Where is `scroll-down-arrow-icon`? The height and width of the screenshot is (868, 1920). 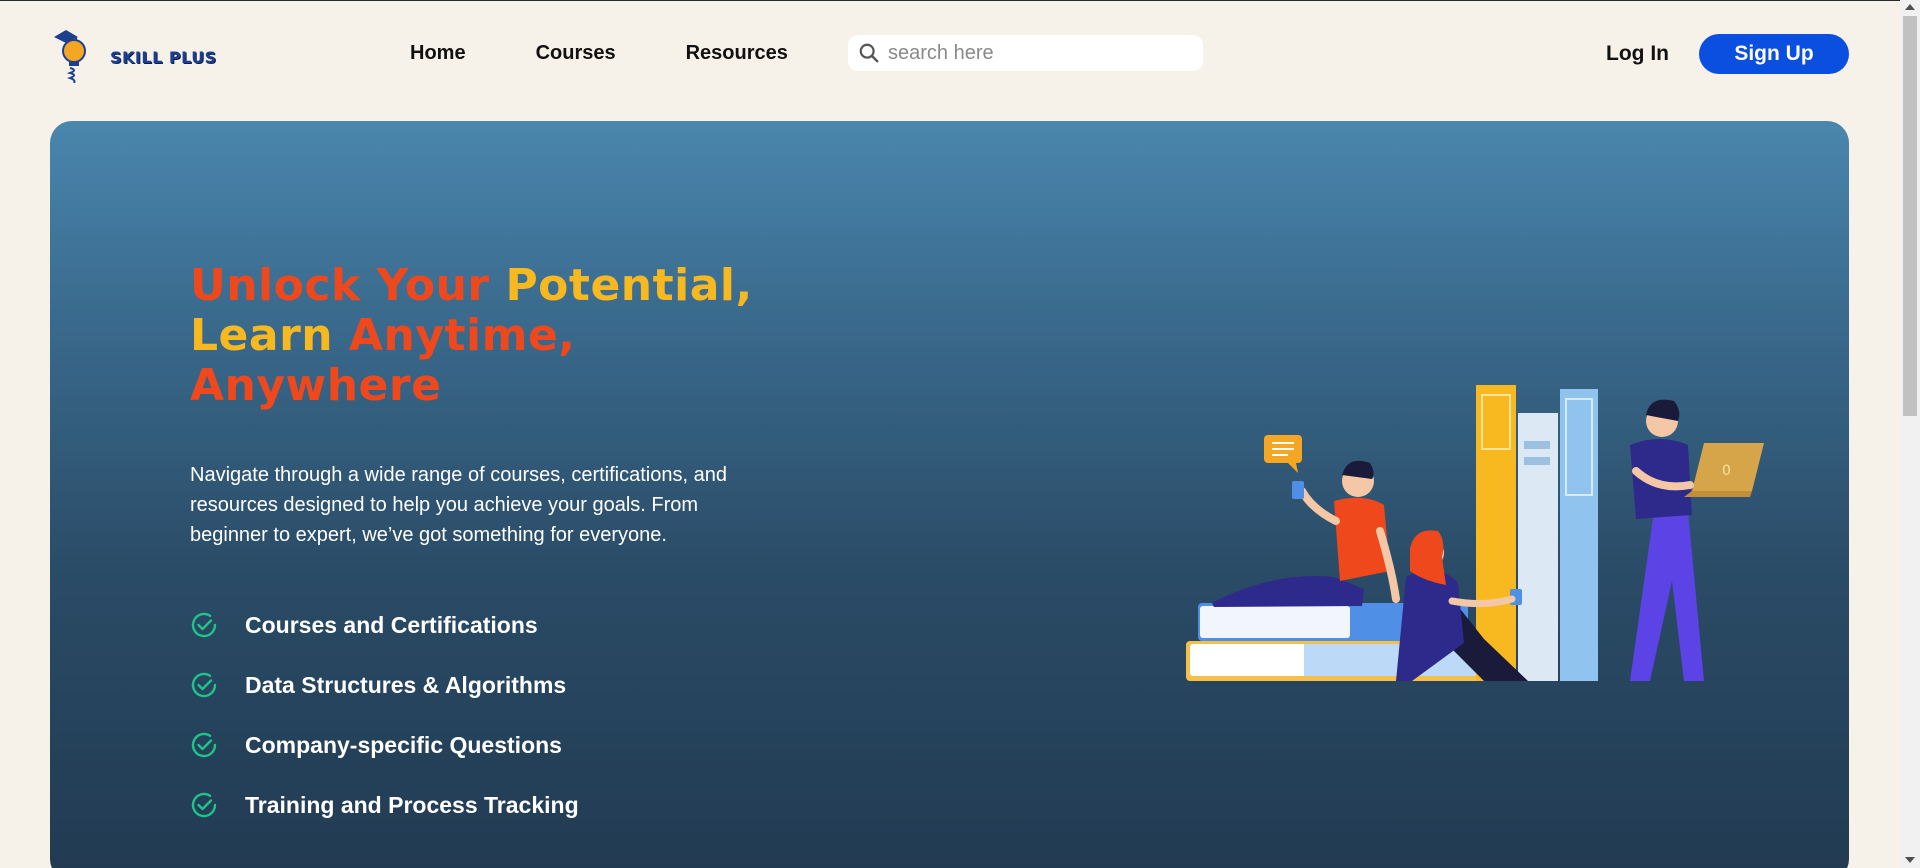
scroll-down-arrow-icon is located at coordinates (1910, 860).